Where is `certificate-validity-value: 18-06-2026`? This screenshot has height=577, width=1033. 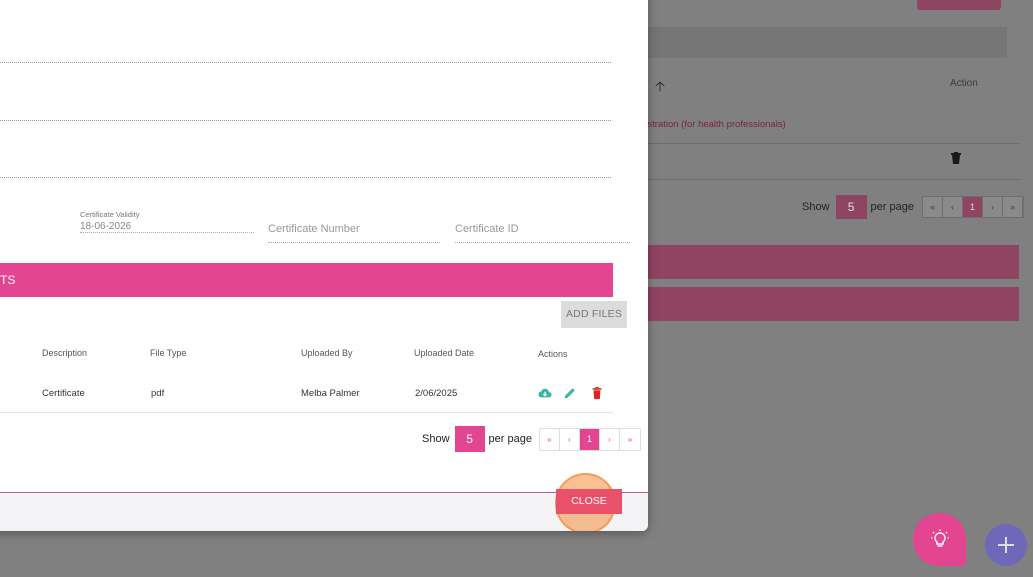 certificate-validity-value: 18-06-2026 is located at coordinates (167, 226).